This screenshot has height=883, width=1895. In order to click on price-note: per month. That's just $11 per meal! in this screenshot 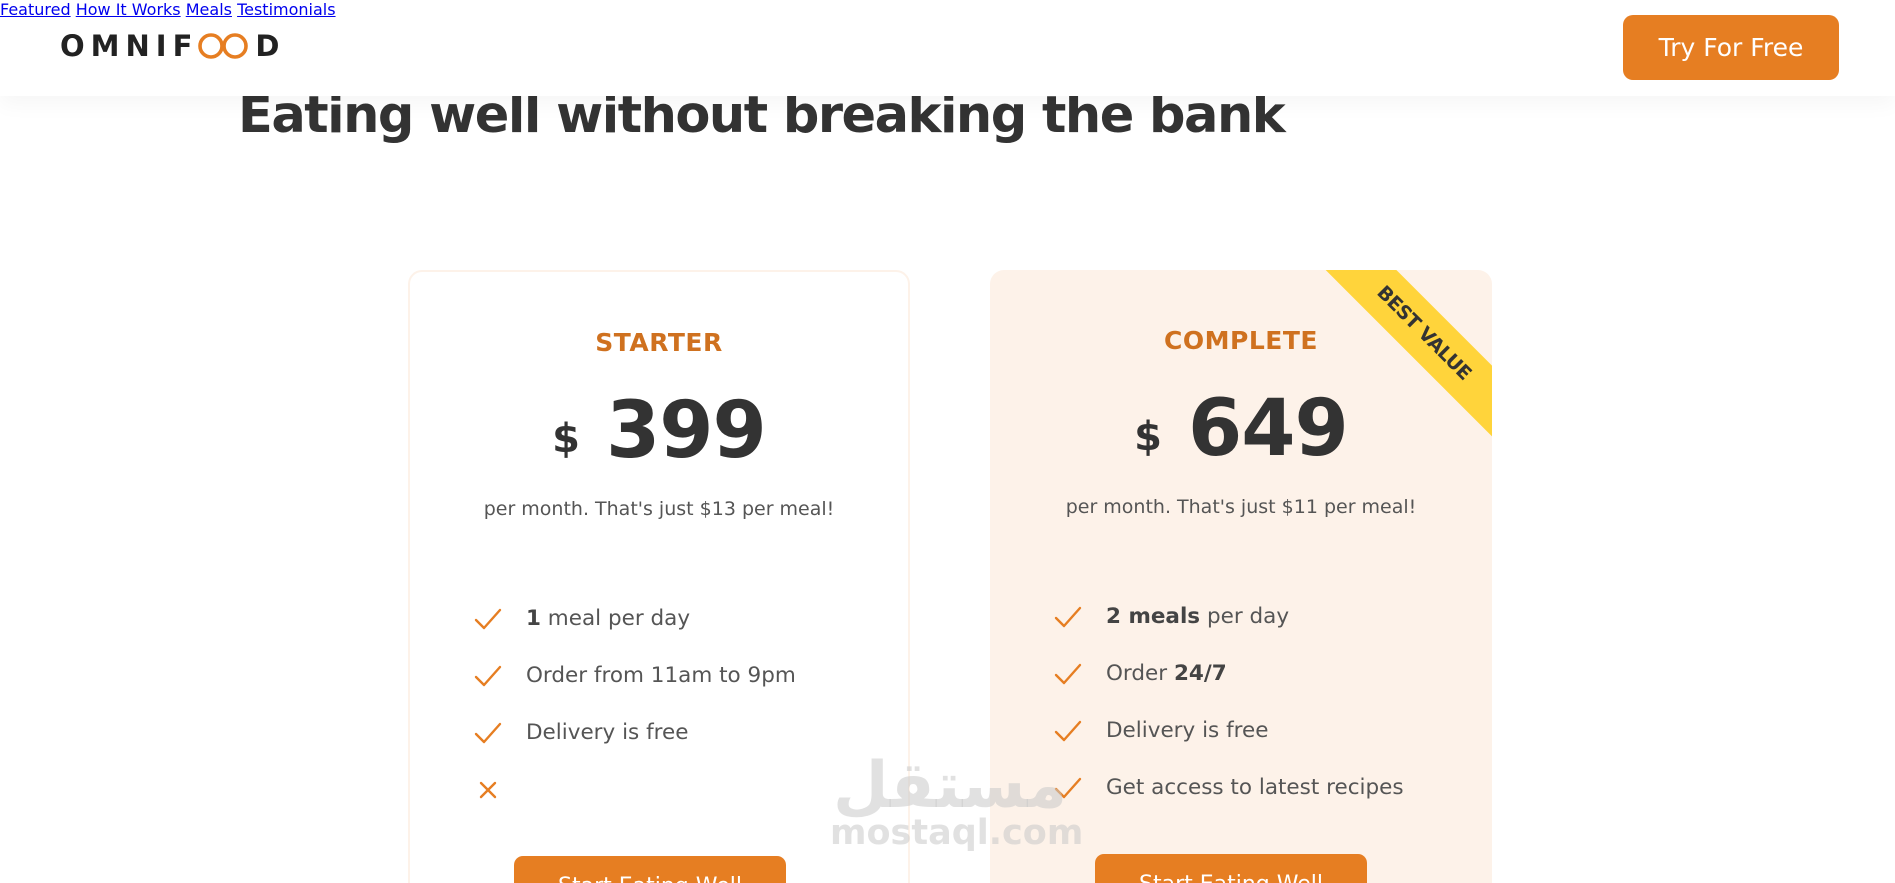, I will do `click(1241, 507)`.